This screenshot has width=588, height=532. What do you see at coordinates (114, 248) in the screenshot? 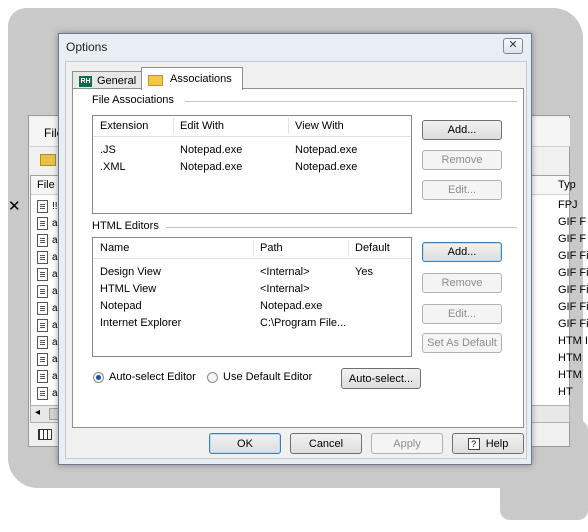
I see `column-header-name: Name` at bounding box center [114, 248].